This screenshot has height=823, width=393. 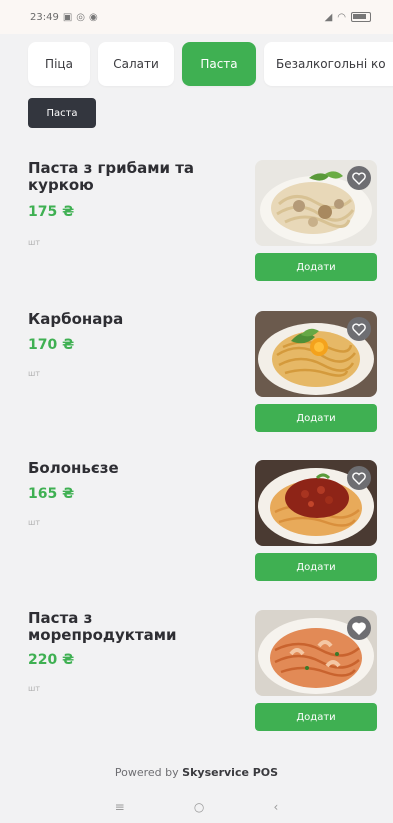 What do you see at coordinates (81, 17) in the screenshot?
I see `whatsapp-icon: ◎` at bounding box center [81, 17].